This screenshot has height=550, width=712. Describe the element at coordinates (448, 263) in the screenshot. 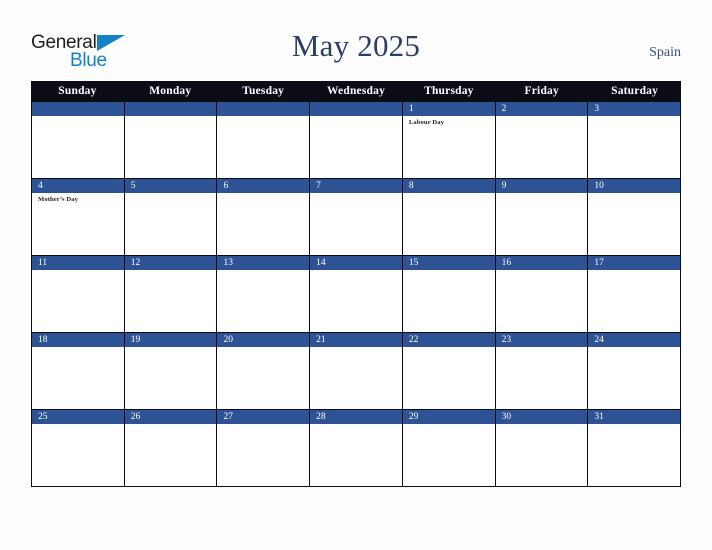

I see `day-number: 15` at that location.